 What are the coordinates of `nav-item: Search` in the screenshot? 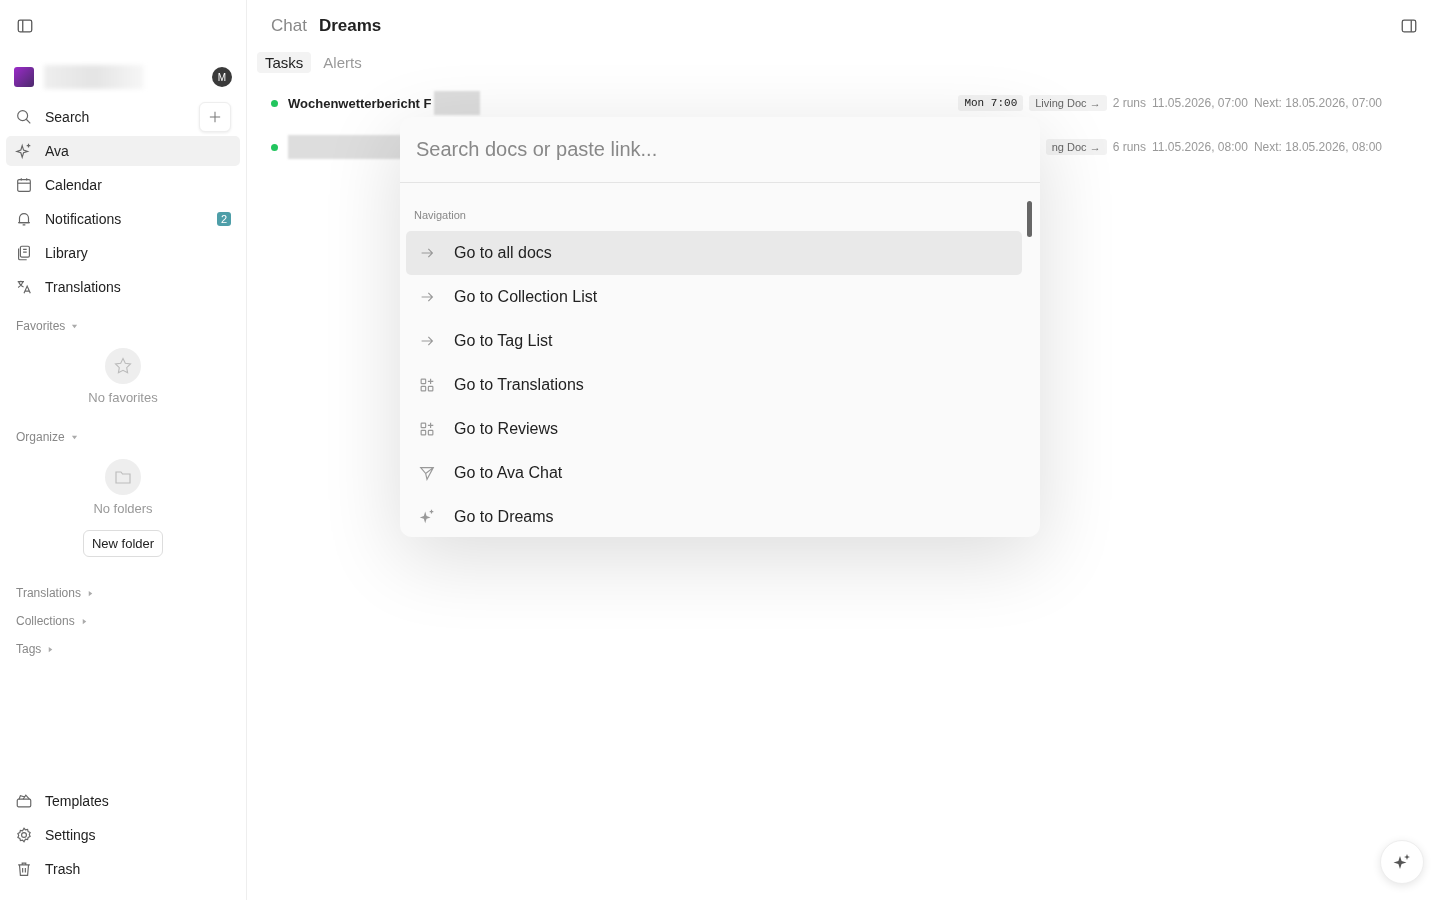 It's located at (123, 117).